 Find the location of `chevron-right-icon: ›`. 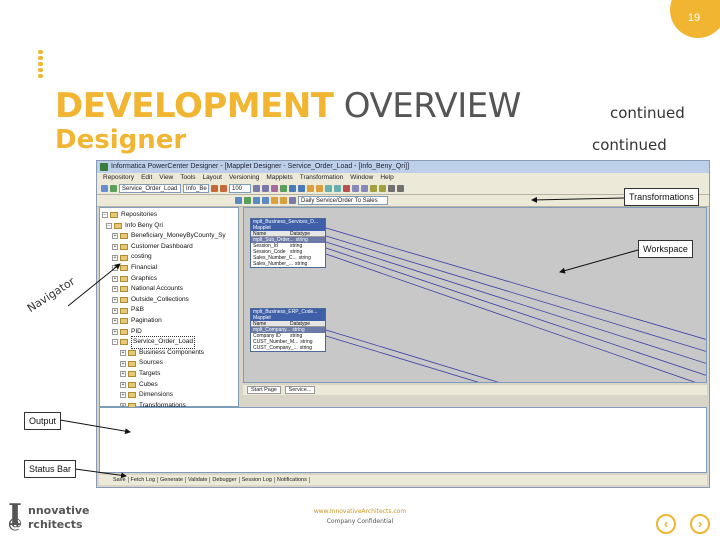

chevron-right-icon: › is located at coordinates (700, 524).